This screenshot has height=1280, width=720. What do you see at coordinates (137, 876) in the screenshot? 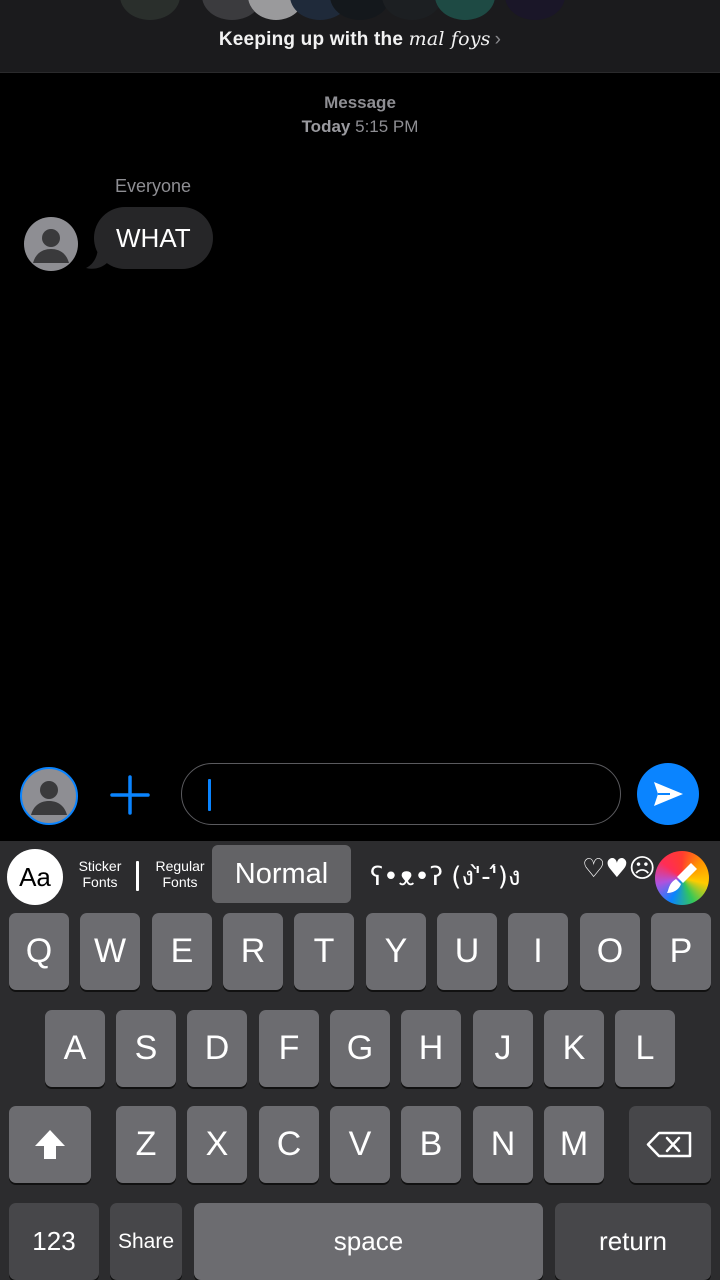
I see `toolbar-divider` at bounding box center [137, 876].